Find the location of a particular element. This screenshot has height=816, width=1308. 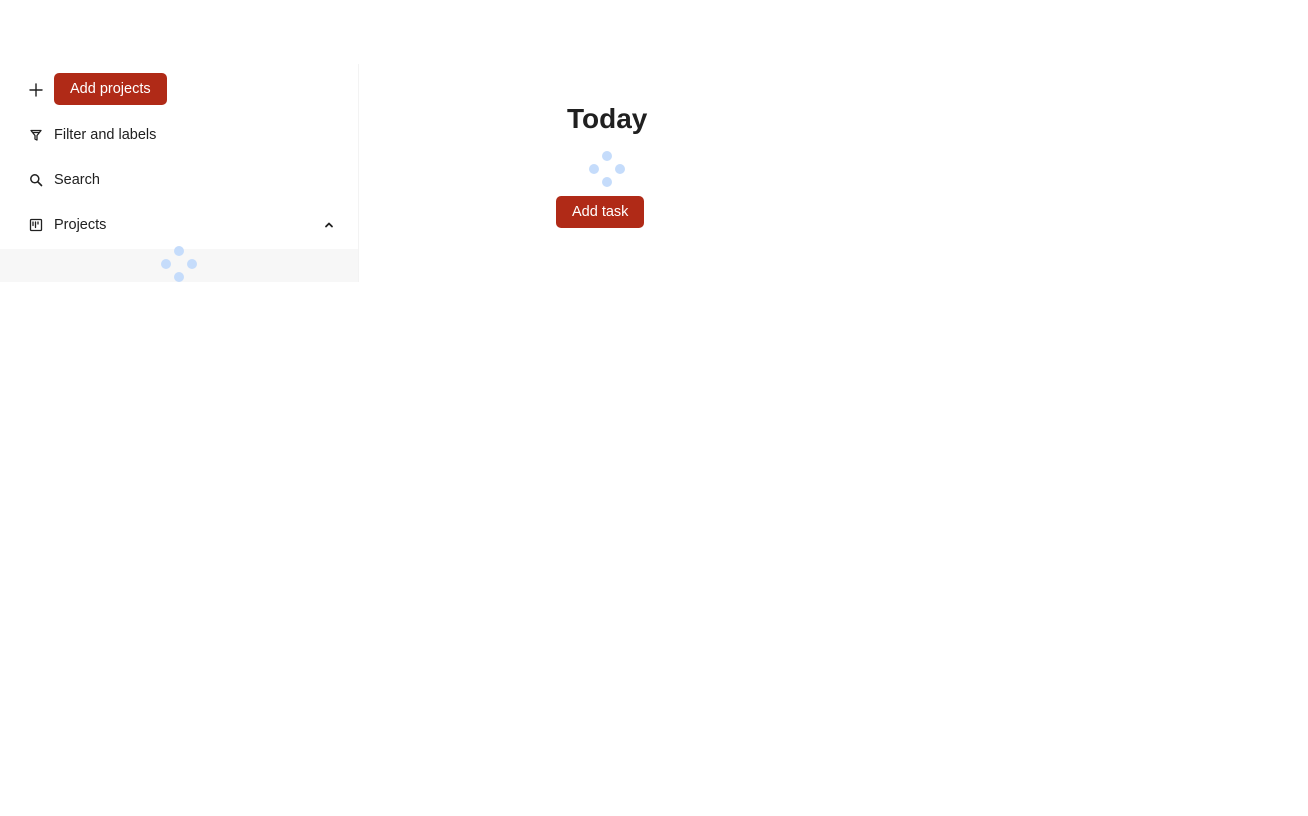

plus-icon is located at coordinates (36, 90).